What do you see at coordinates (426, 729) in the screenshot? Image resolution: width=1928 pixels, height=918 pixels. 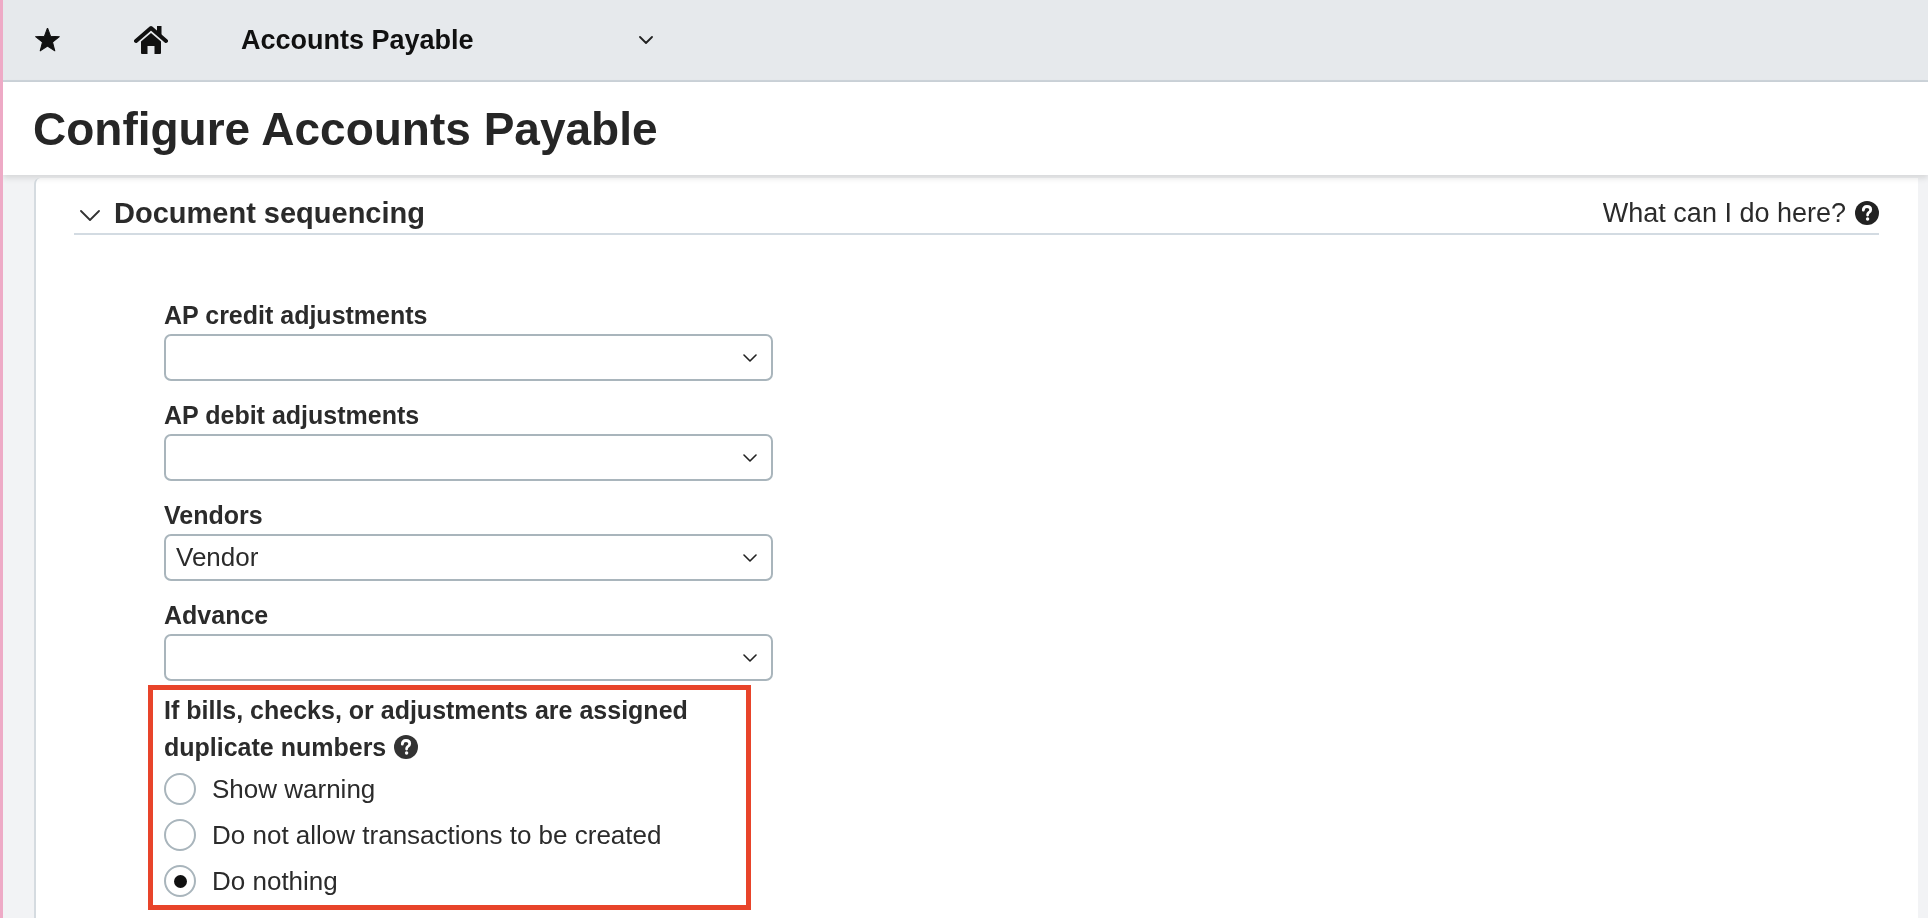 I see `question-label: If bills, checks, or adjustments are assigned duplicate numbers` at bounding box center [426, 729].